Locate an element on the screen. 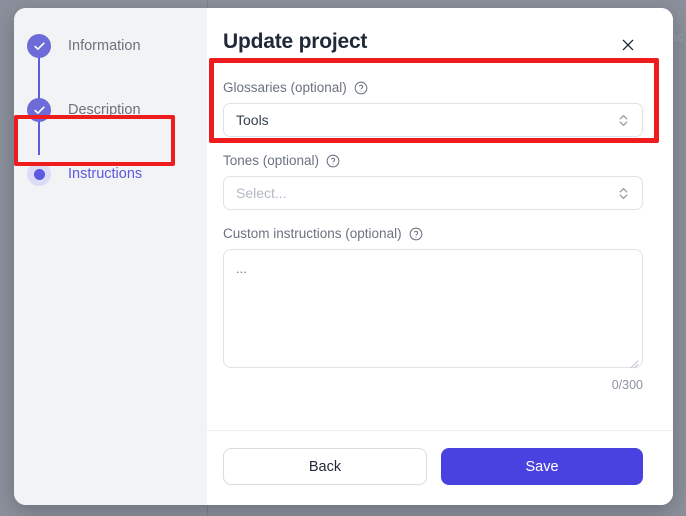 The width and height of the screenshot is (686, 516). back-button: Back is located at coordinates (325, 466).